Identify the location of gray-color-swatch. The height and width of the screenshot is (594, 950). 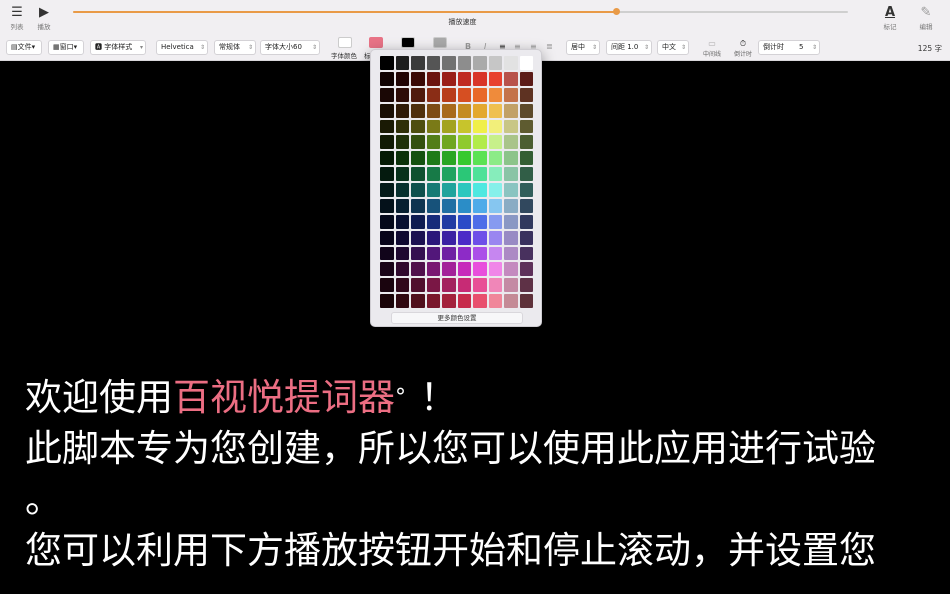
(440, 42).